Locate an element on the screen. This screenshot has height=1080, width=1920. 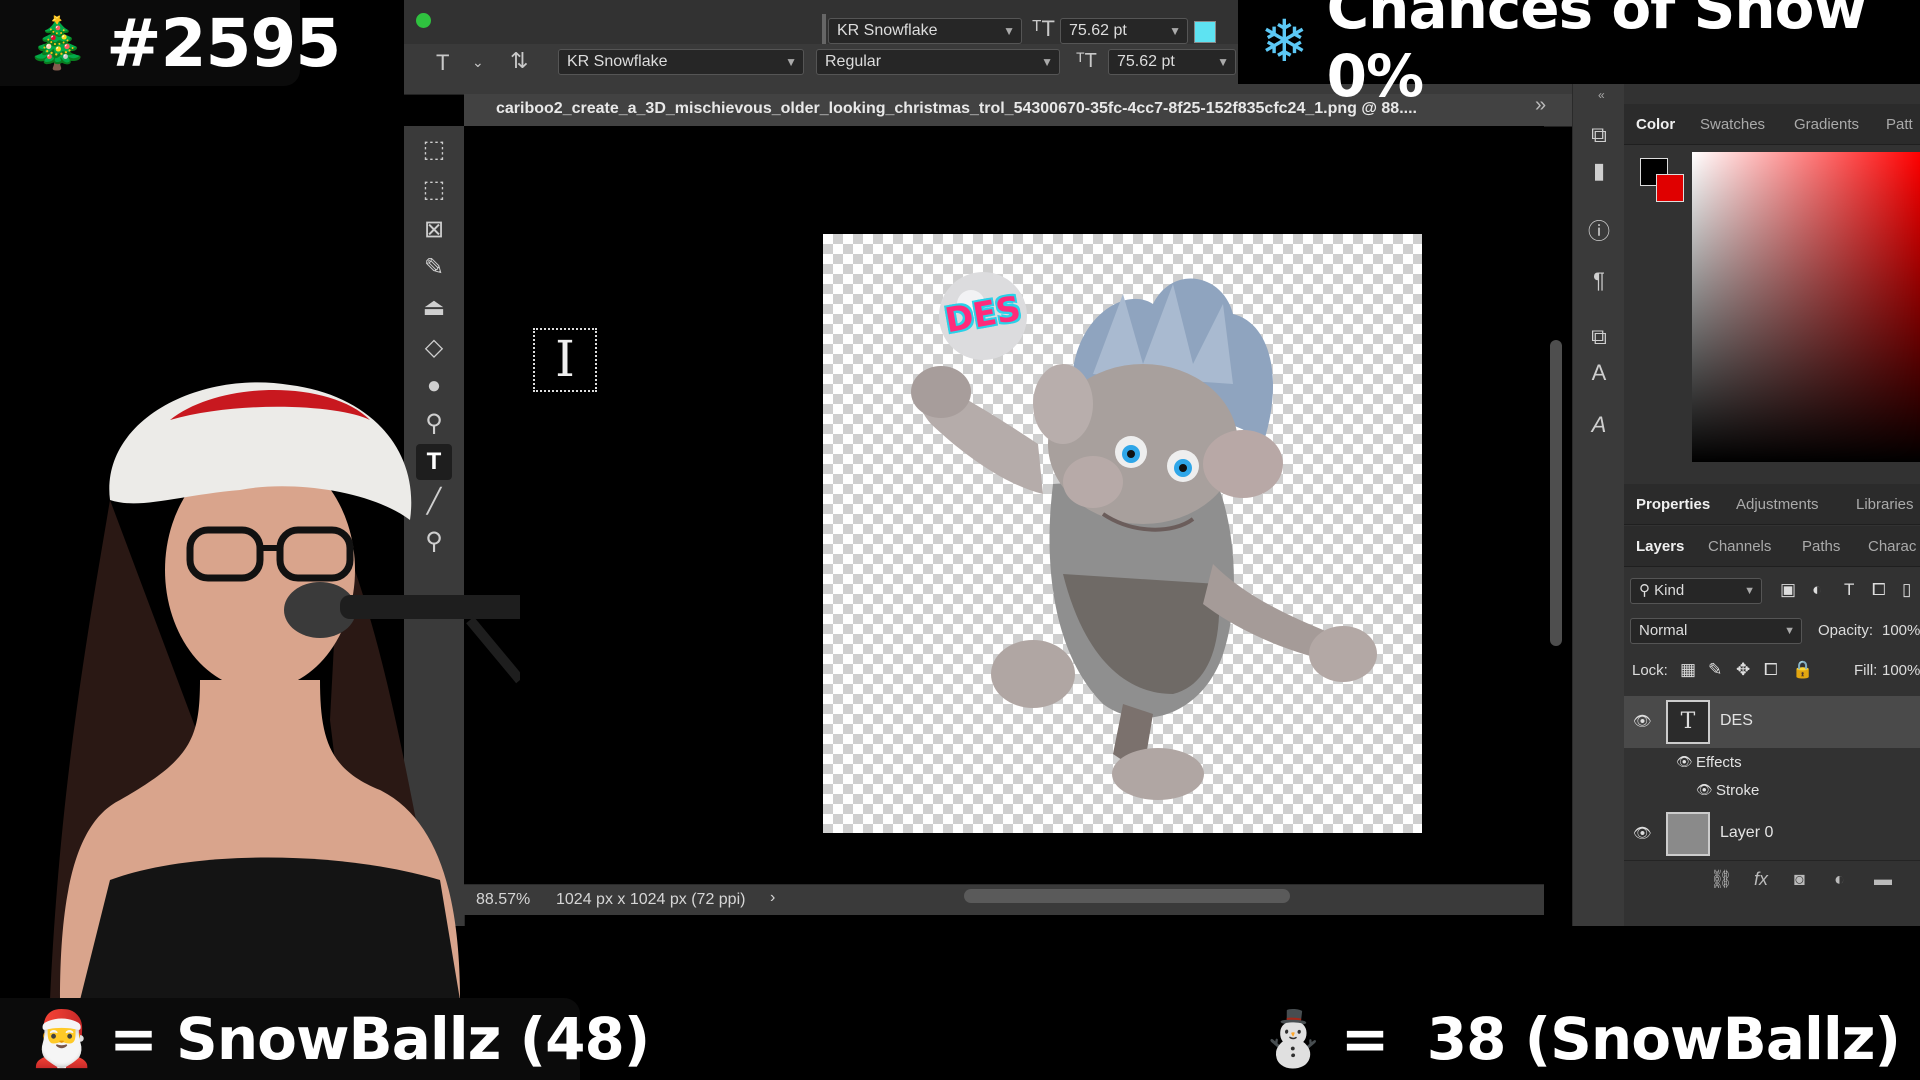
snowballz-right-badge: ⛄ = 38 (SnowBallz) is located at coordinates (1589, 1039).